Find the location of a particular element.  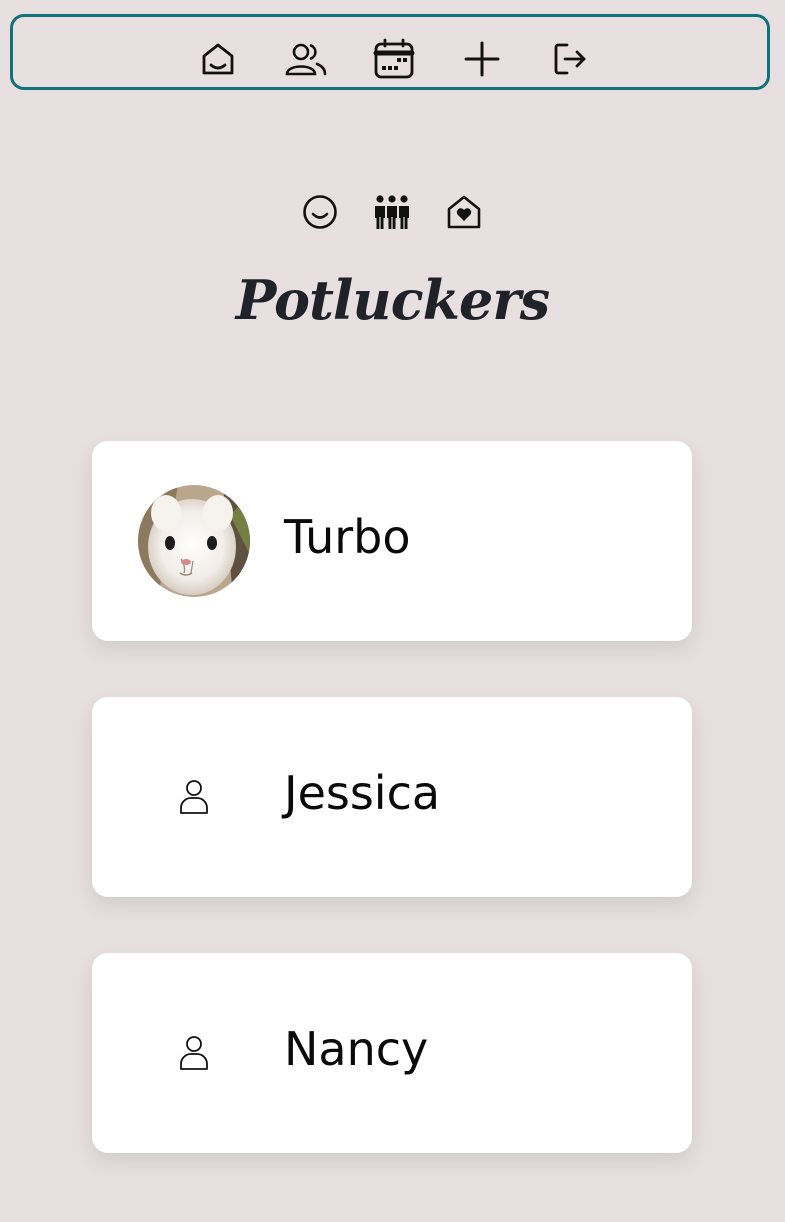

member-card: Jessica is located at coordinates (392, 797).